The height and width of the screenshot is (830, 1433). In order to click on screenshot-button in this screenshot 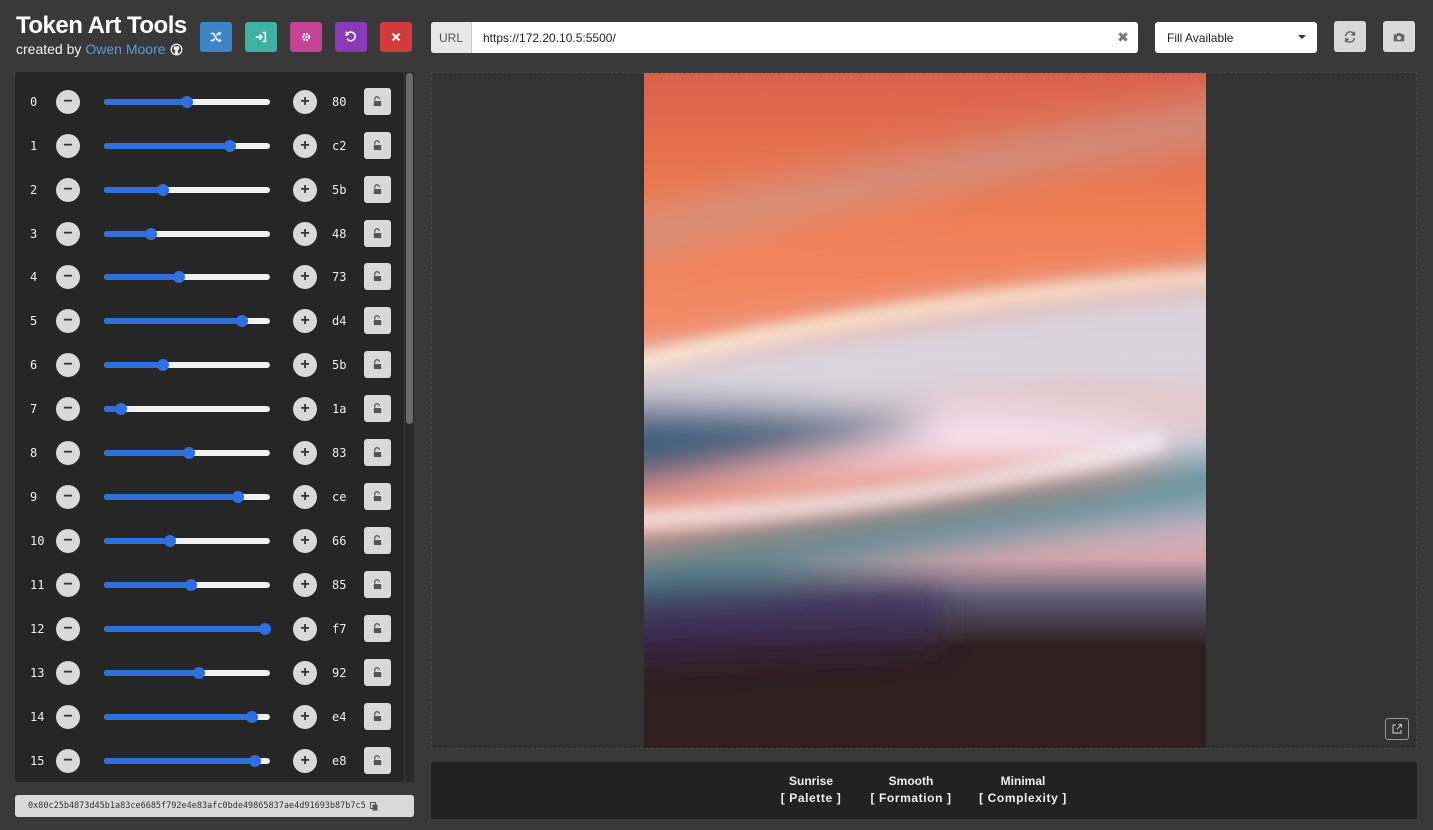, I will do `click(1399, 36)`.